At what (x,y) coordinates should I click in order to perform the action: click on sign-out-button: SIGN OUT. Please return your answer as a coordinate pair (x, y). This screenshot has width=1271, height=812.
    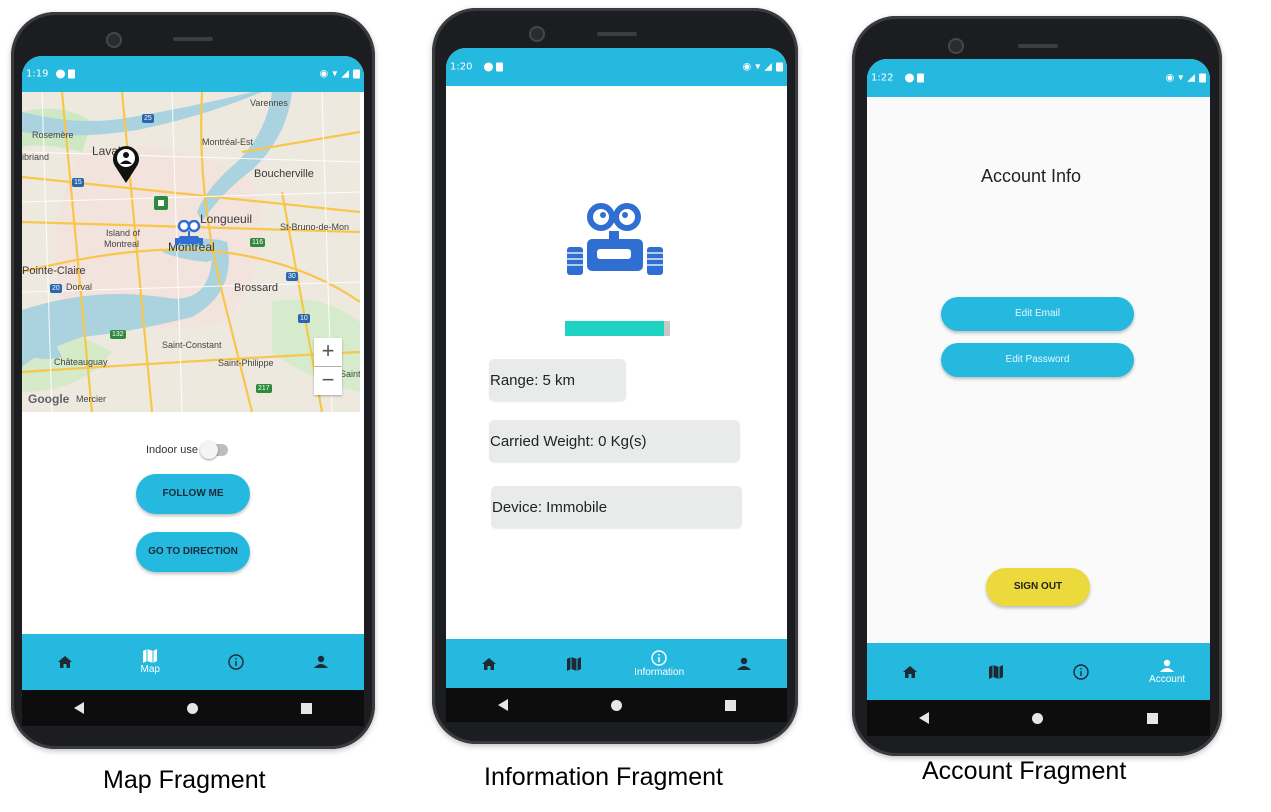
    Looking at the image, I should click on (1038, 587).